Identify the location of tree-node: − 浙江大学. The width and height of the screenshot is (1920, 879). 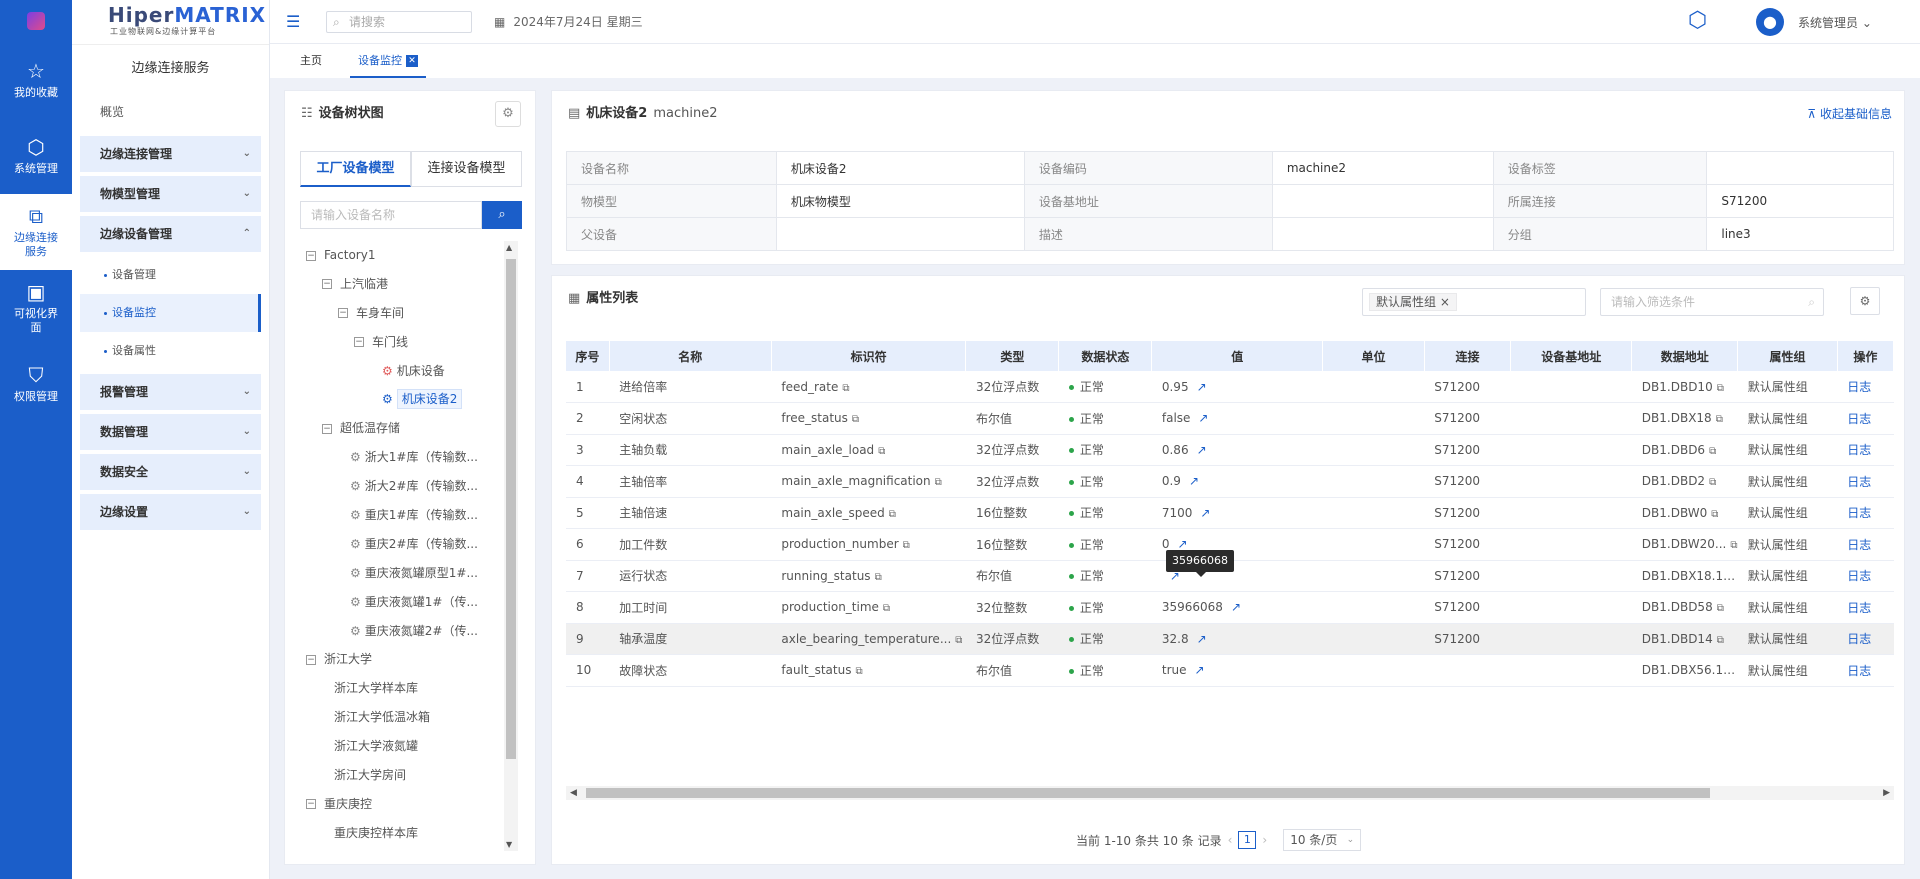
(406, 659).